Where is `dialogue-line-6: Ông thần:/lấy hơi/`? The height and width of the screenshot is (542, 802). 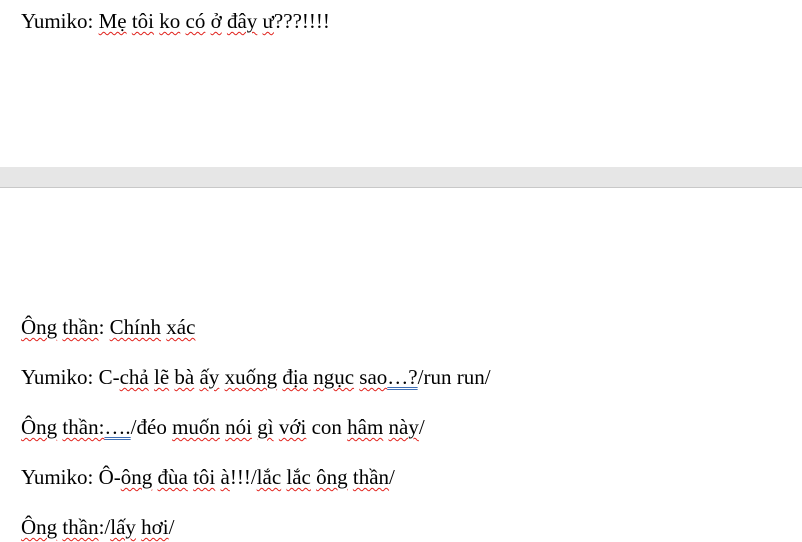
dialogue-line-6: Ông thần:/lấy hơi/ is located at coordinates (97, 527).